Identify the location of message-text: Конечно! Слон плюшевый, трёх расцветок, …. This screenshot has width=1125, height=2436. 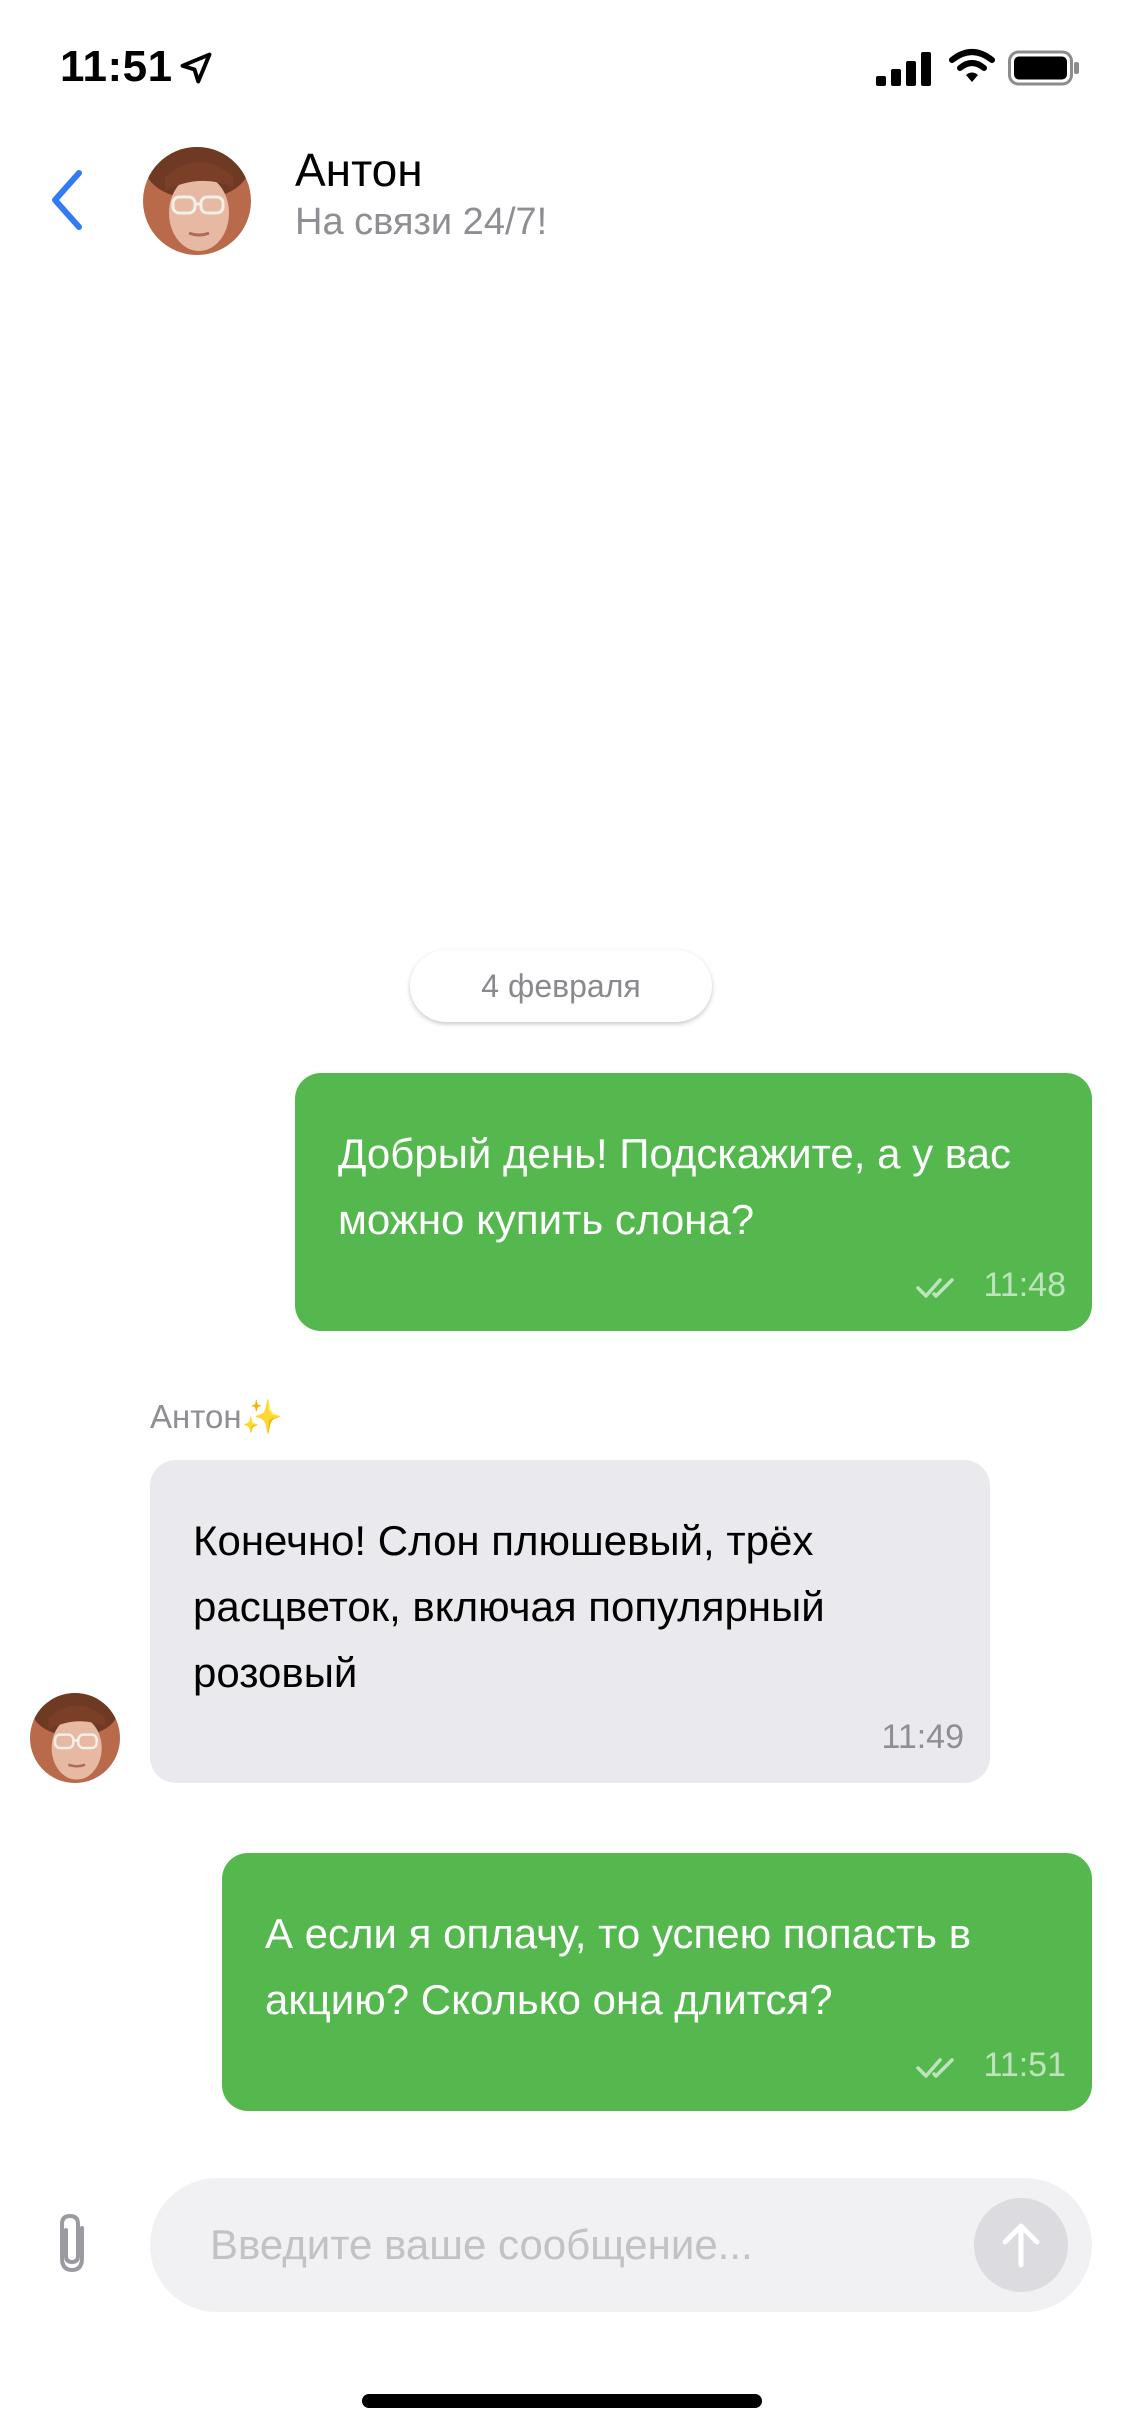
(509, 1606).